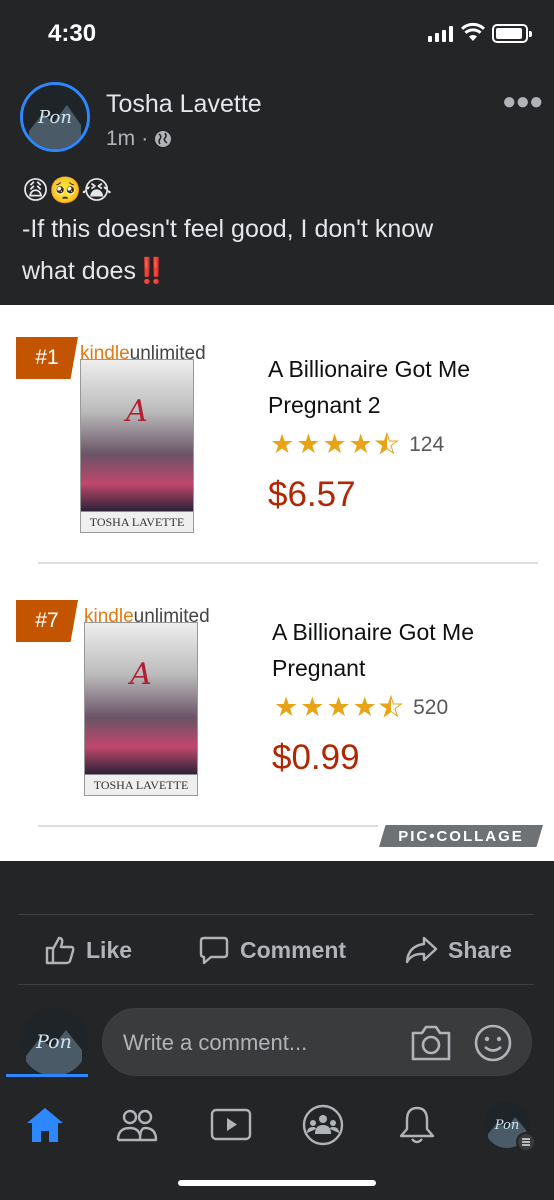 The image size is (554, 1200). I want to click on nav-notifications, so click(417, 1125).